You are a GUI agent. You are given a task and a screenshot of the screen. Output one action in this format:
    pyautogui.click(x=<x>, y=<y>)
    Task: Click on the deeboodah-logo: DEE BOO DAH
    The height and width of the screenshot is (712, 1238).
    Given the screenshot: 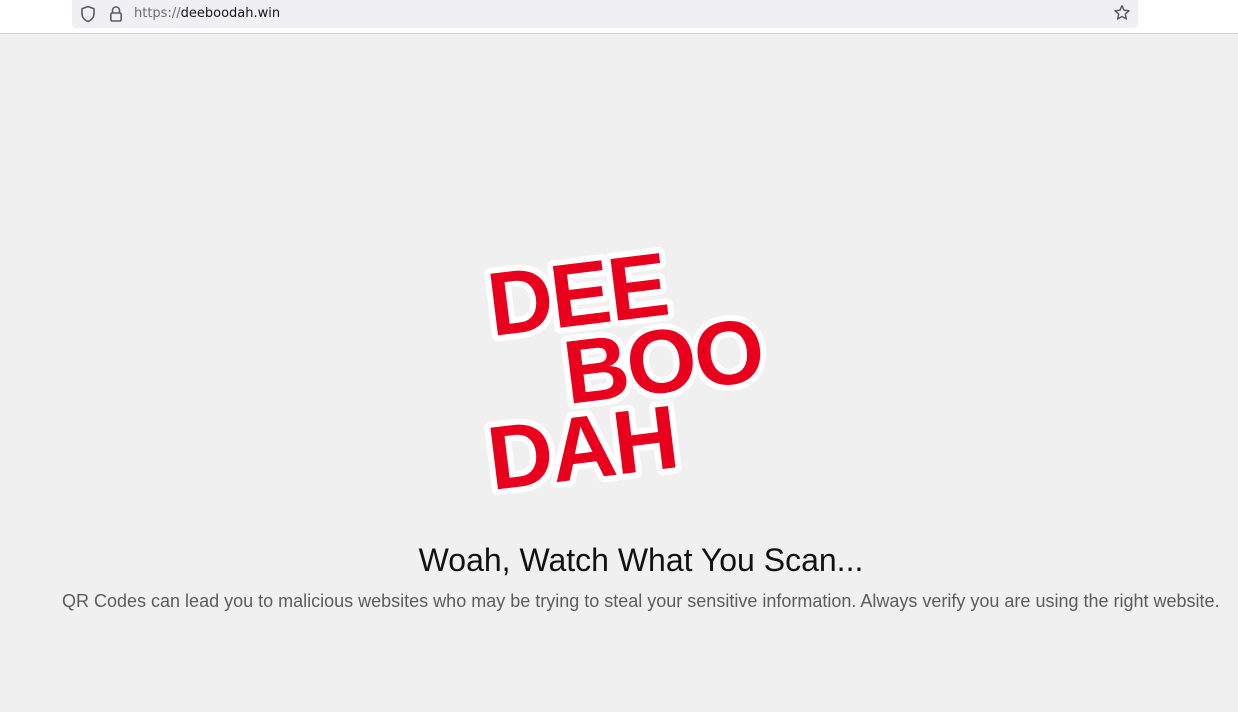 What is the action you would take?
    pyautogui.click(x=625, y=372)
    